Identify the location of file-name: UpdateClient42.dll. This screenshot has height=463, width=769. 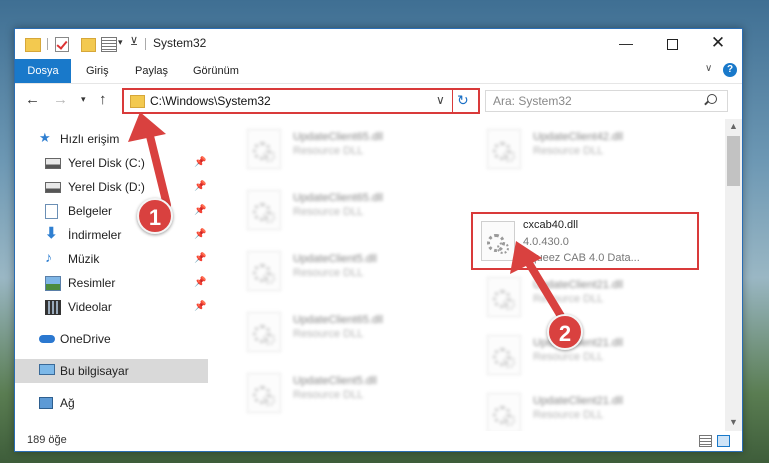
(578, 137).